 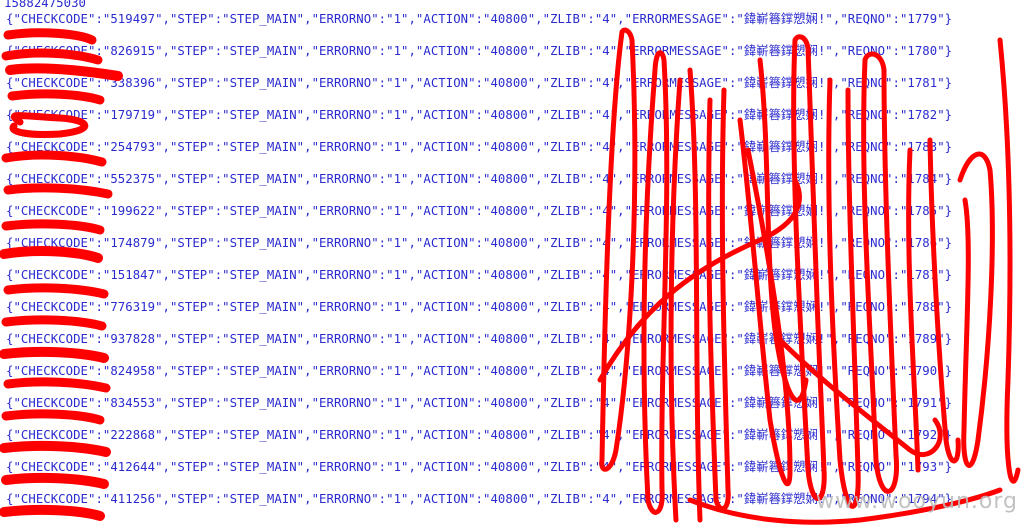 What do you see at coordinates (45, 5) in the screenshot?
I see `log-header-line: 15882475030` at bounding box center [45, 5].